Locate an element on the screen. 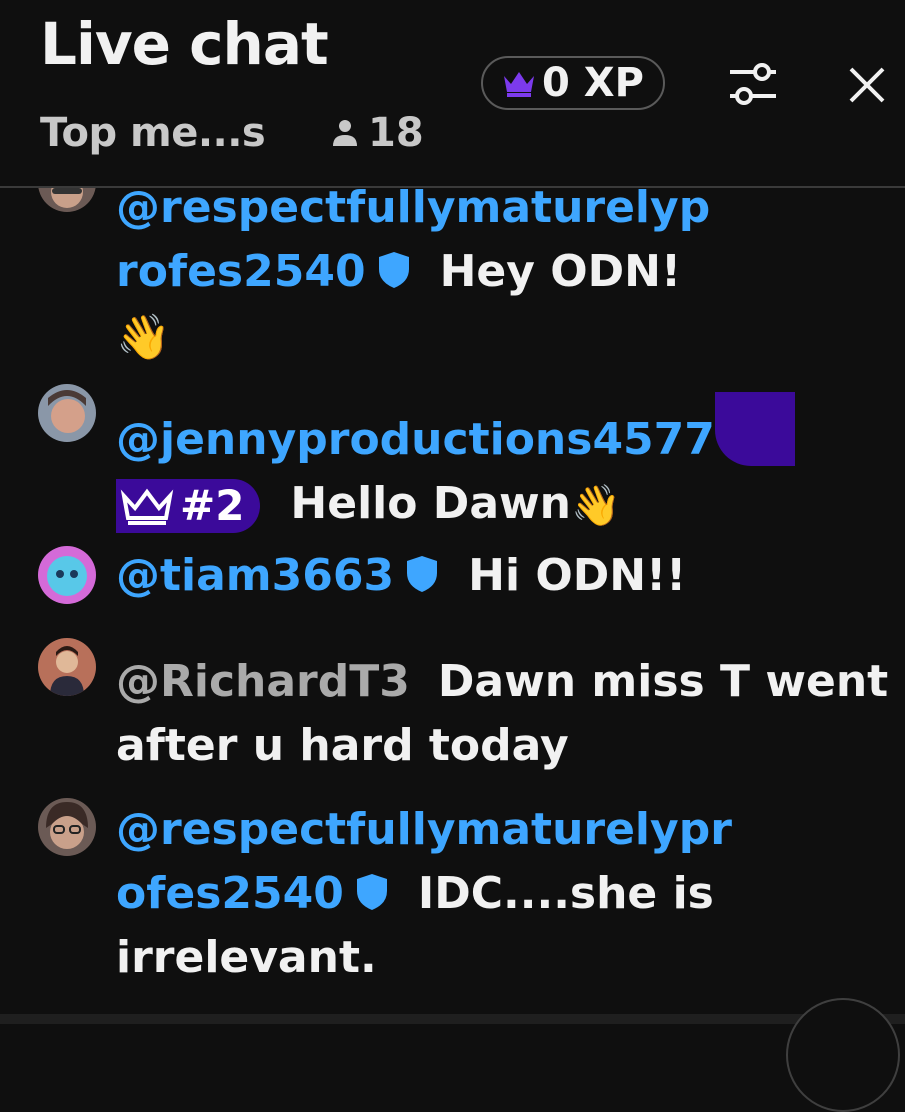 Image resolution: width=905 pixels, height=1112 pixels. scroll-to-bottom-button is located at coordinates (843, 1055).